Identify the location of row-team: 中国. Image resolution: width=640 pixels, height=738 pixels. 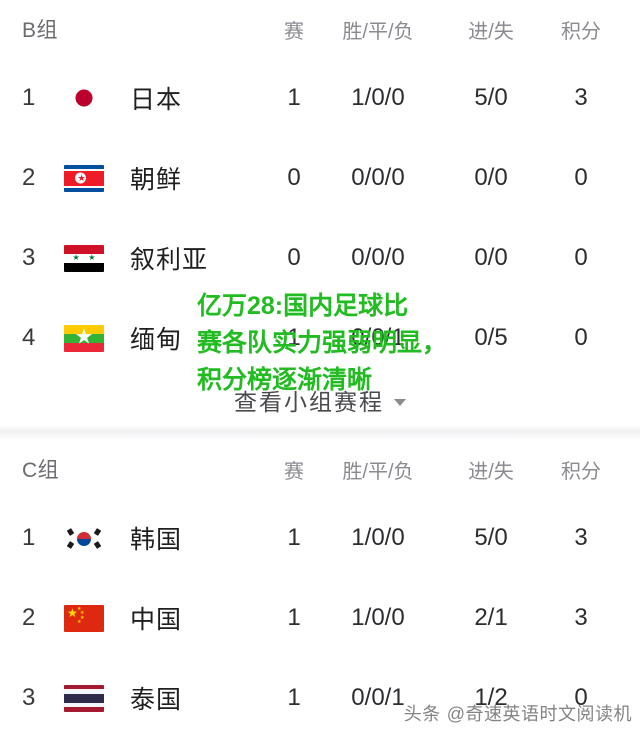
(156, 620).